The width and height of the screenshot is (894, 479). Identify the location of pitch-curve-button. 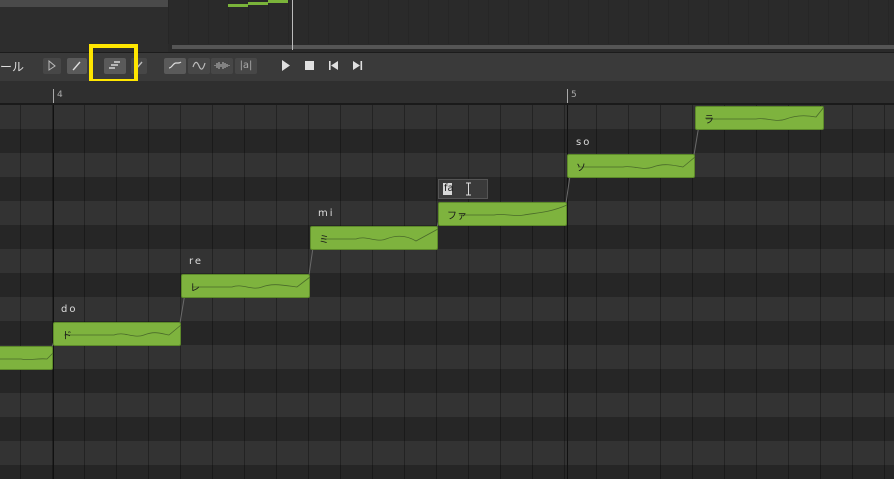
(175, 66).